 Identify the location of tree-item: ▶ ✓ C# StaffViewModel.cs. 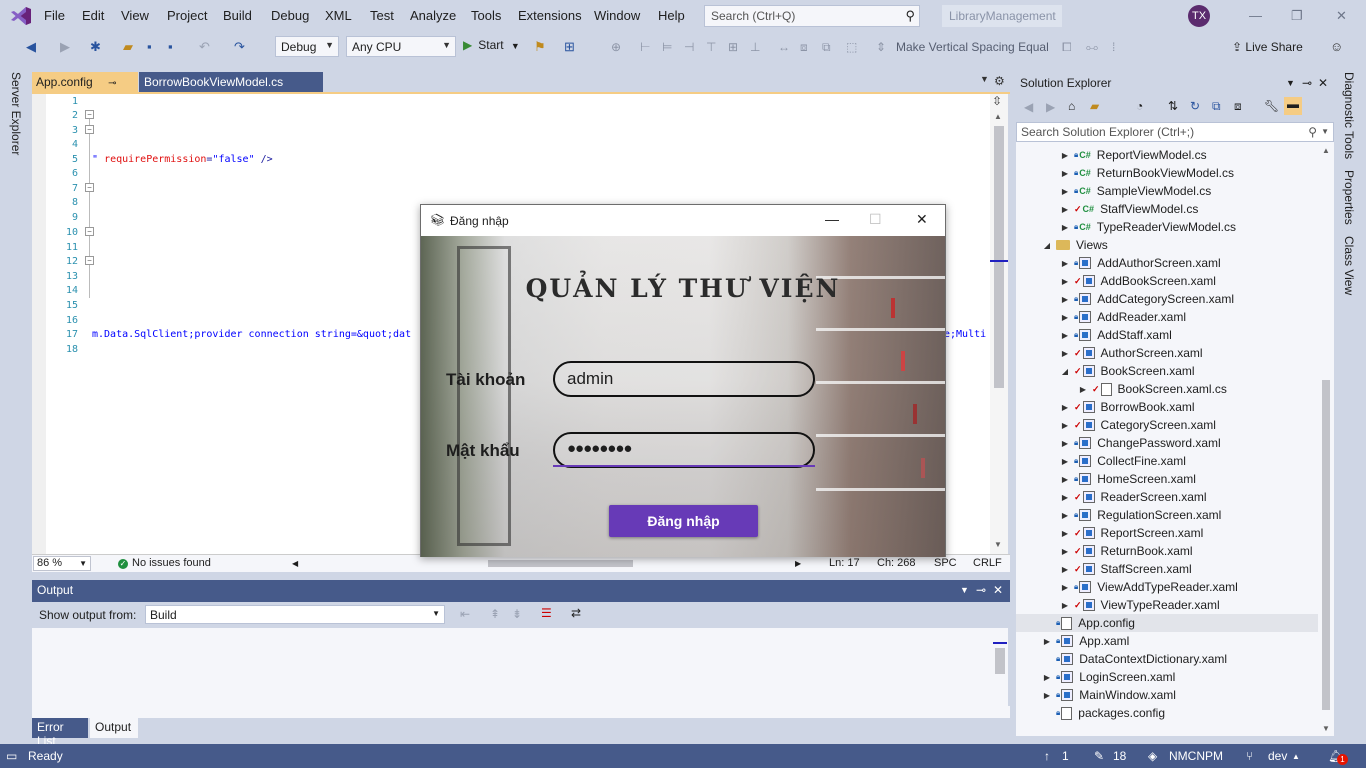
(1129, 209).